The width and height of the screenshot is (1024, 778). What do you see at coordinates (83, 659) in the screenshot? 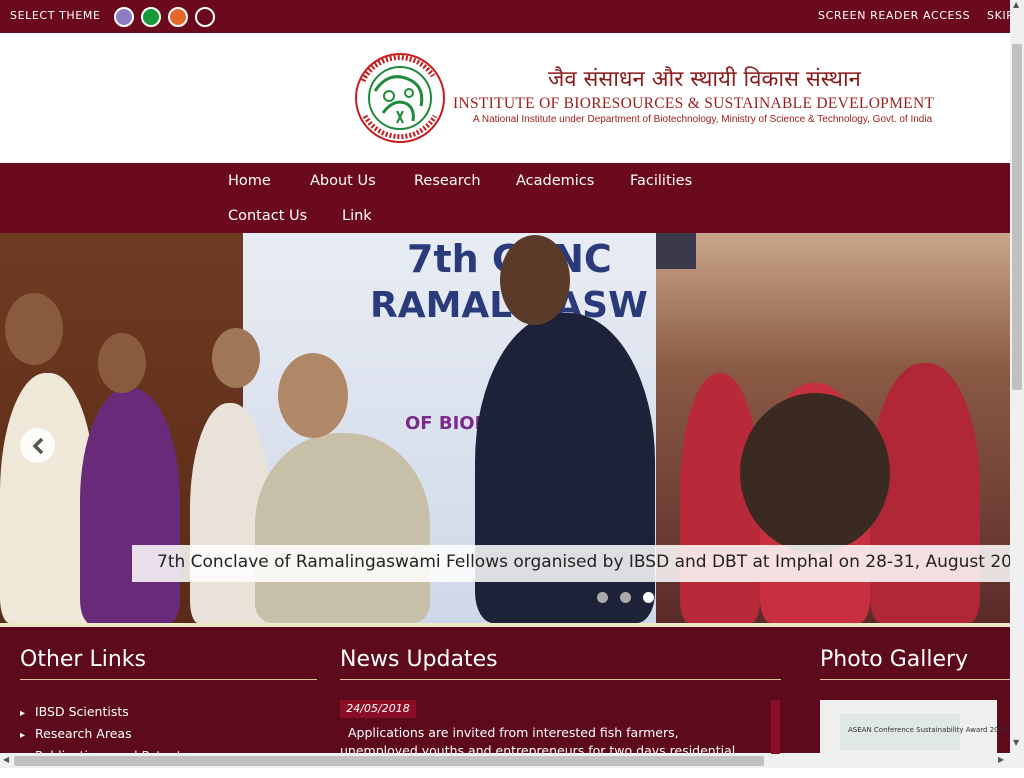
I see `other-links-title: Other Links` at bounding box center [83, 659].